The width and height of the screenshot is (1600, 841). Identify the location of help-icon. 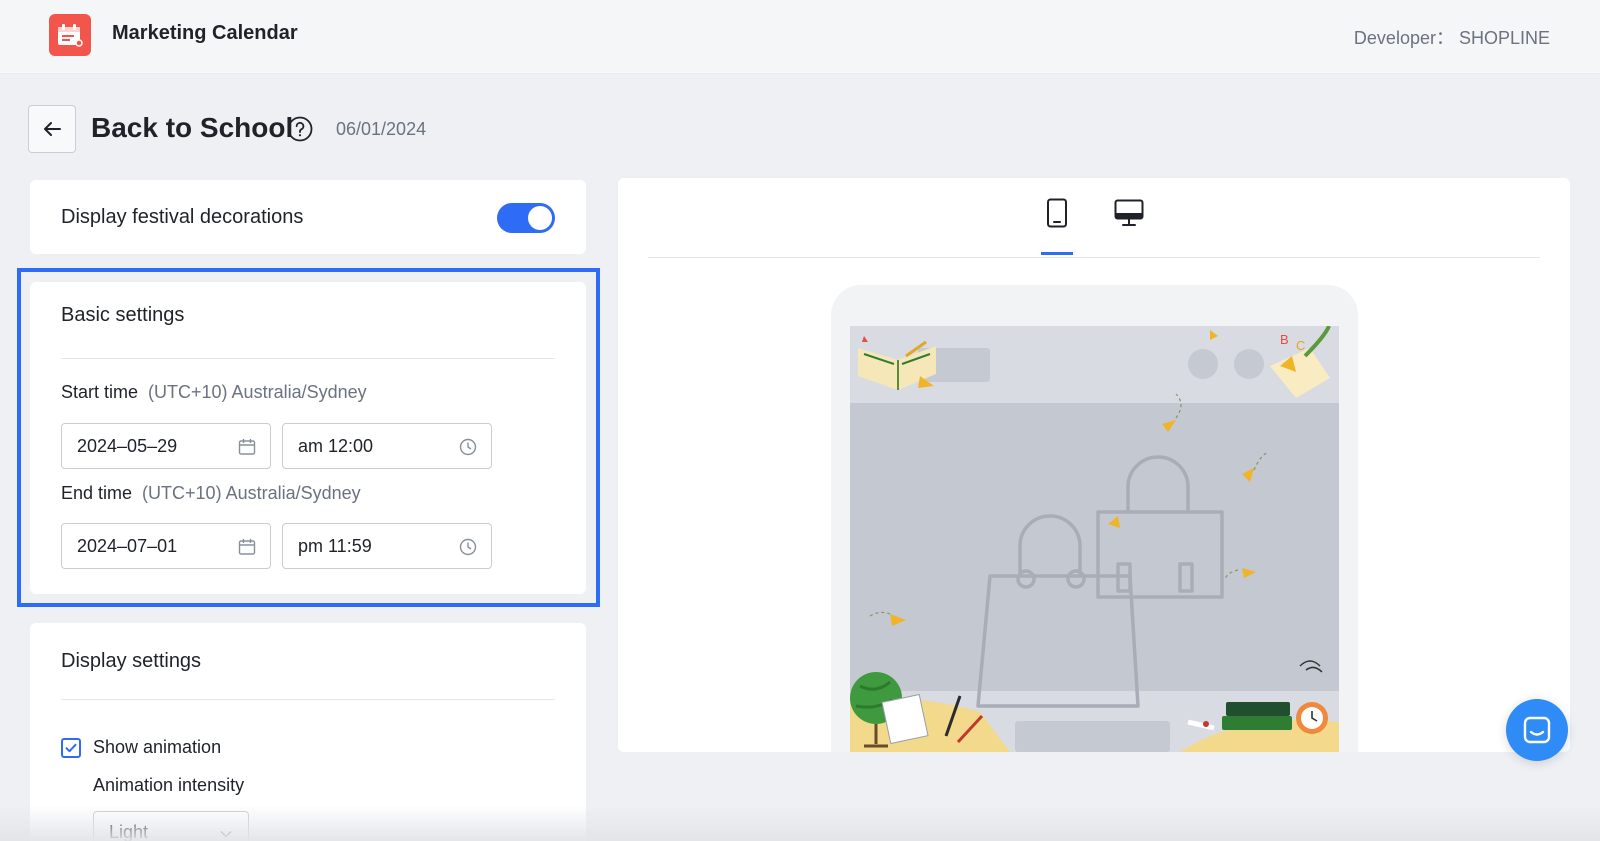
(300, 129).